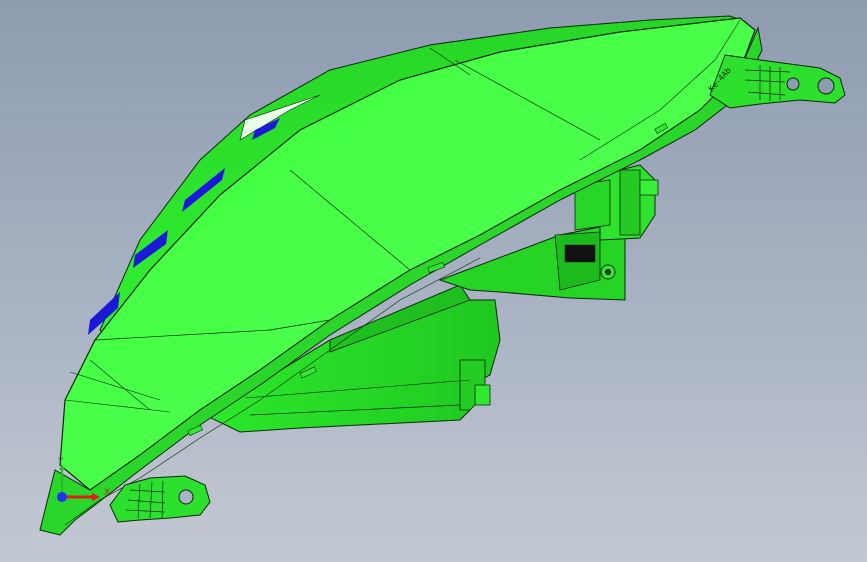 The width and height of the screenshot is (867, 562). What do you see at coordinates (62, 497) in the screenshot?
I see `z-axis-dot` at bounding box center [62, 497].